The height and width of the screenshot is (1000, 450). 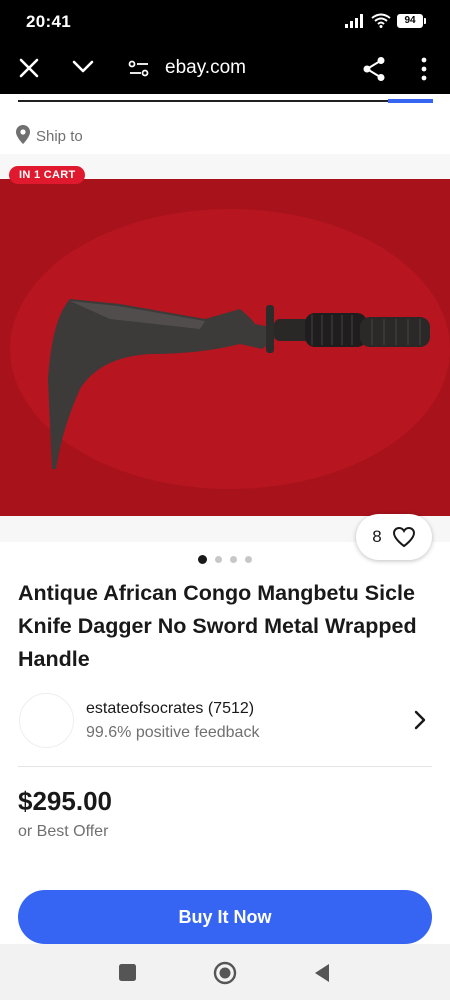 I want to click on seller-feedback: 99.6% positive feedback, so click(x=173, y=732).